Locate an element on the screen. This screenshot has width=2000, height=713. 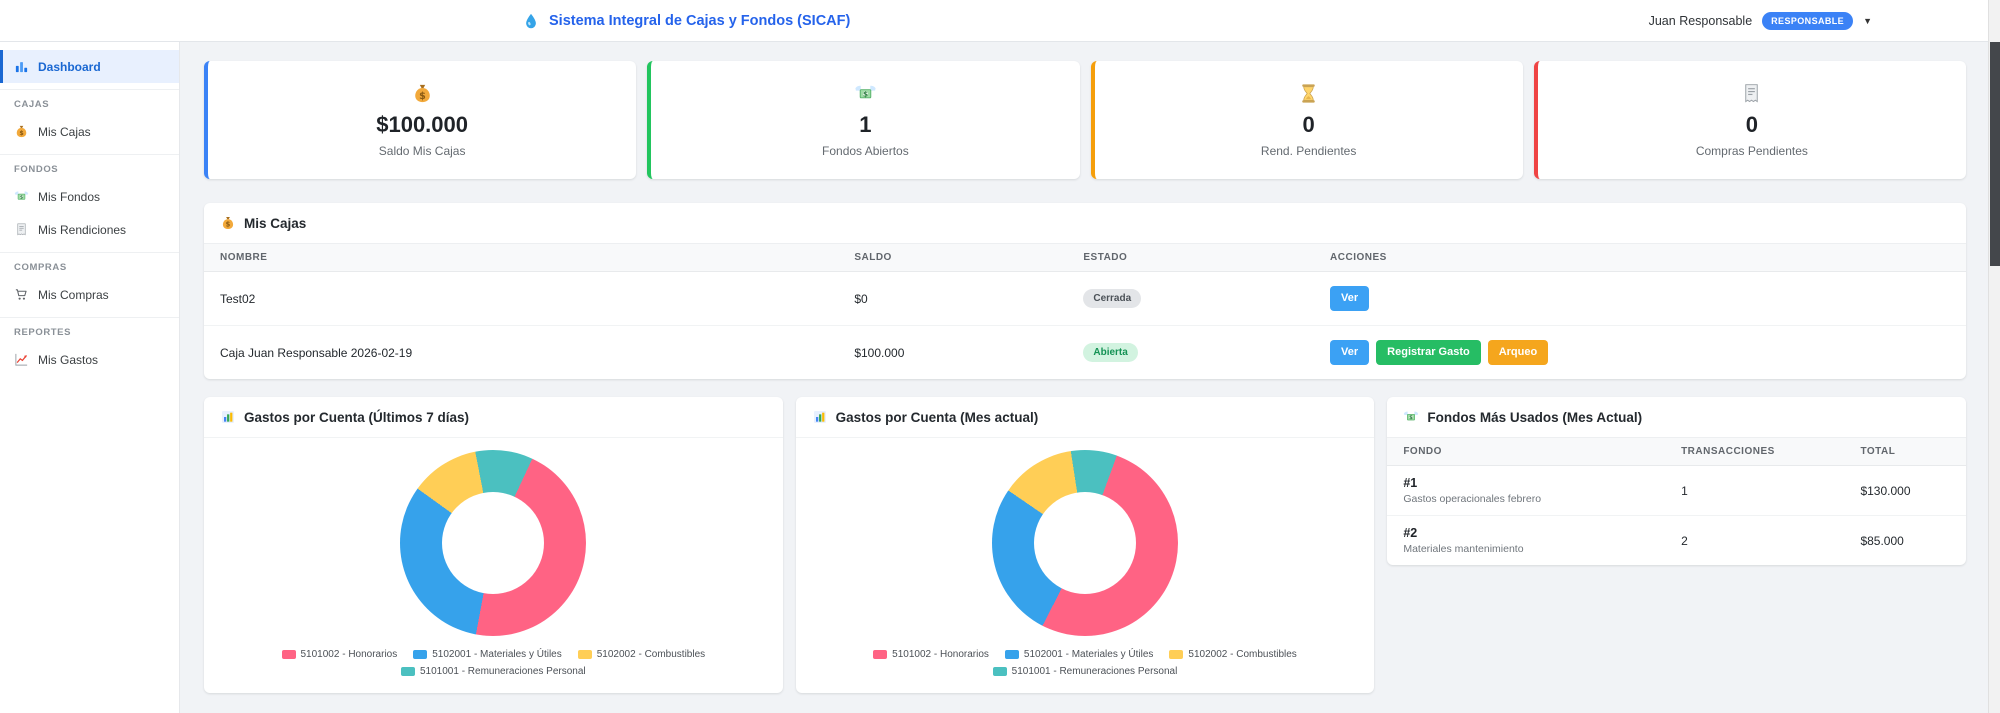
chart-card-header: Gastos por Cuenta (Últimos 7 días) is located at coordinates (493, 418).